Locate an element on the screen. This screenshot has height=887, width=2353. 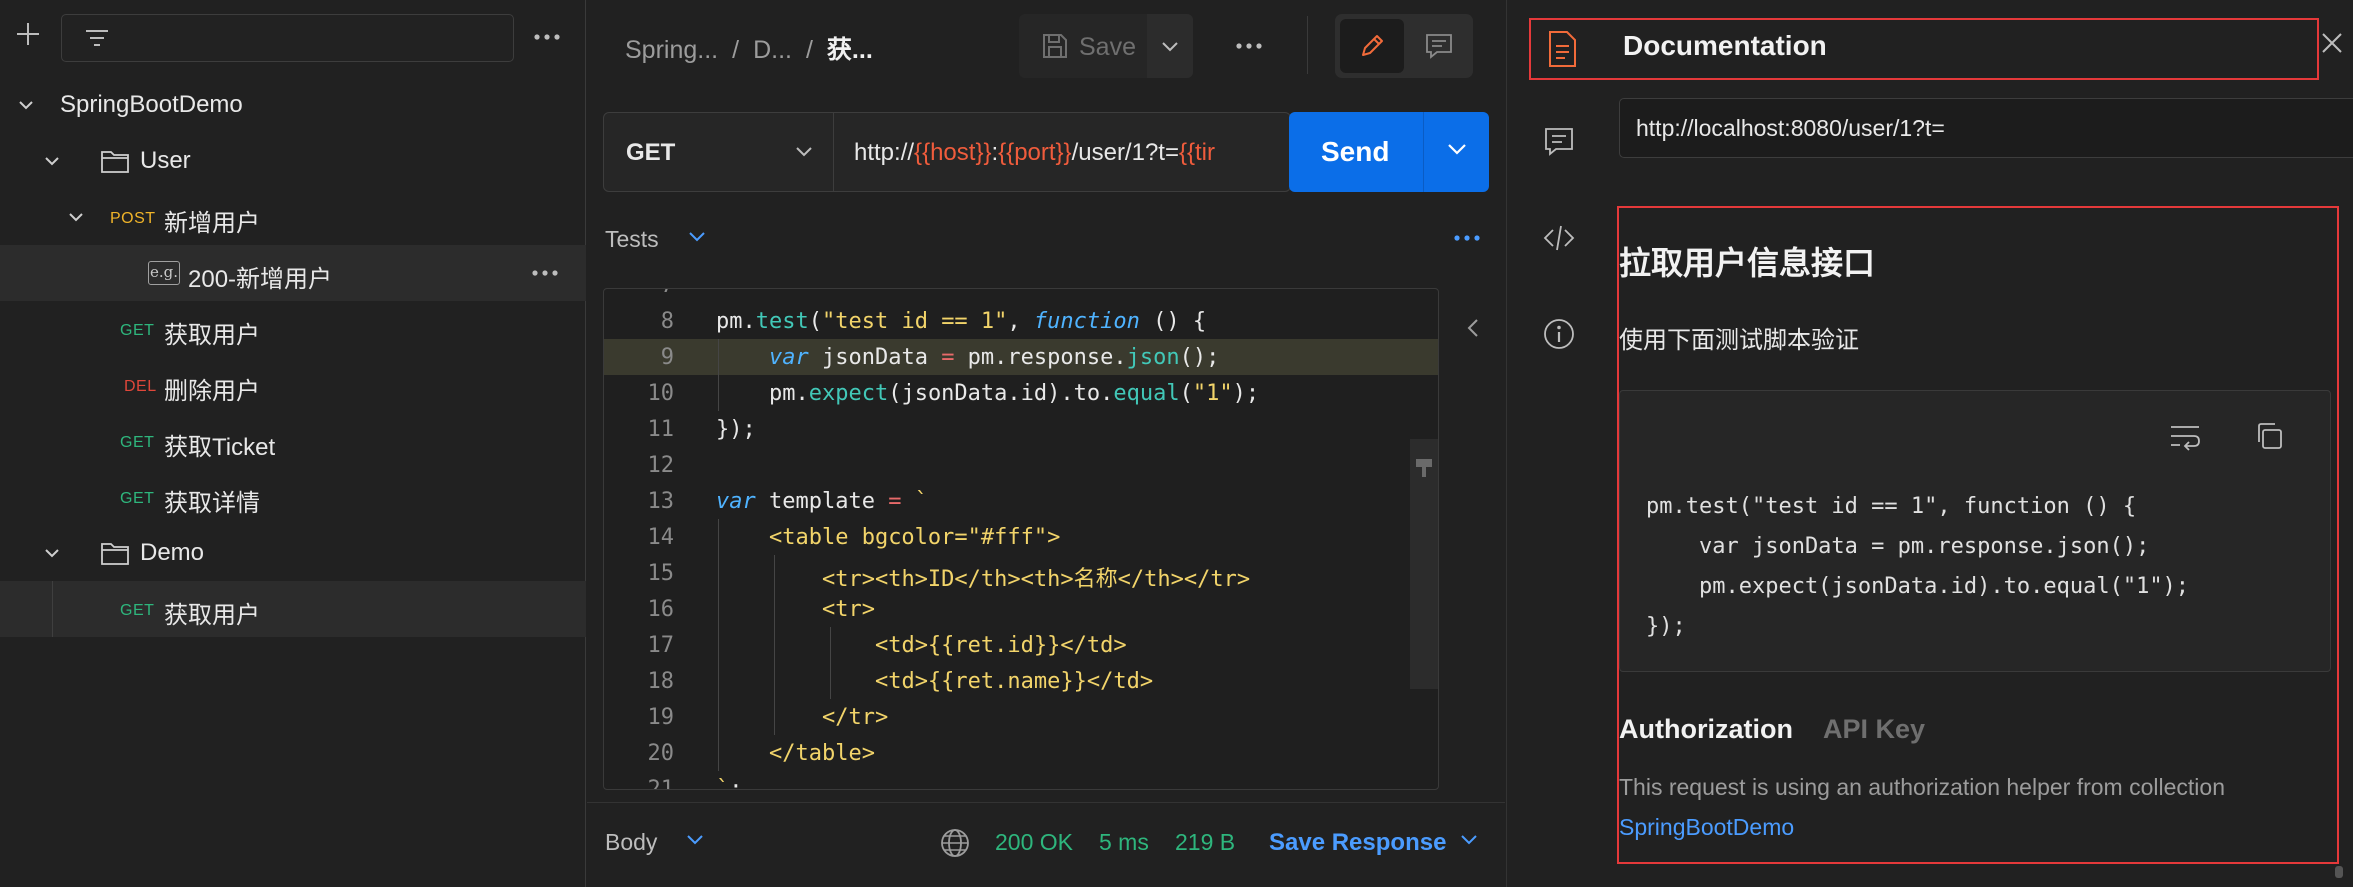
save-button: Save is located at coordinates (1081, 46).